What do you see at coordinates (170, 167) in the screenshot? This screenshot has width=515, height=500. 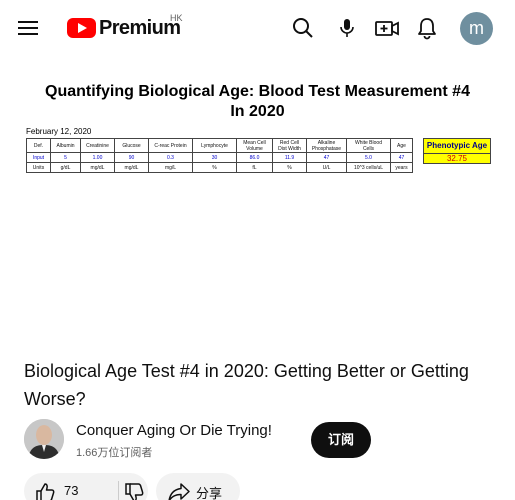 I see `table-cell: mg/L` at bounding box center [170, 167].